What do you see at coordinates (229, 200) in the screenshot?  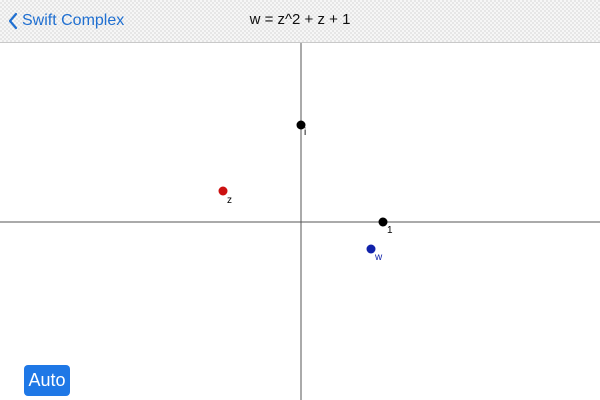 I see `point-z-label: z` at bounding box center [229, 200].